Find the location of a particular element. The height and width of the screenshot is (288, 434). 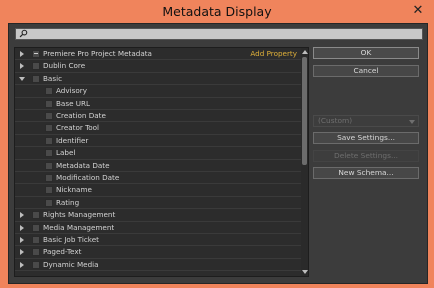

search-field is located at coordinates (219, 34).